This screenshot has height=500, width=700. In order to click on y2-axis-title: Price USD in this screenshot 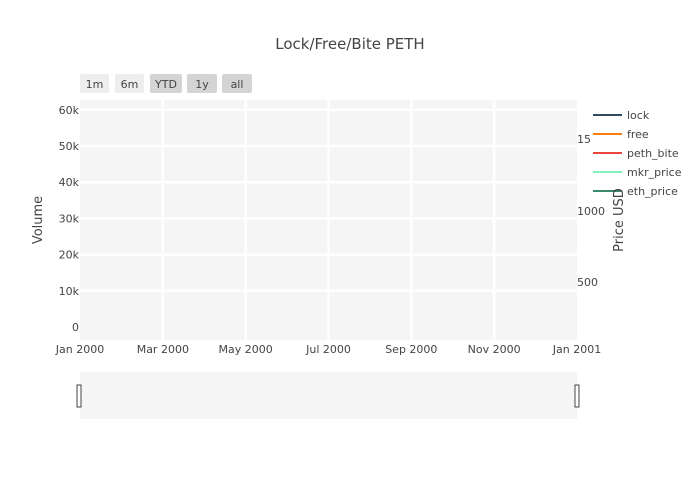, I will do `click(619, 220)`.